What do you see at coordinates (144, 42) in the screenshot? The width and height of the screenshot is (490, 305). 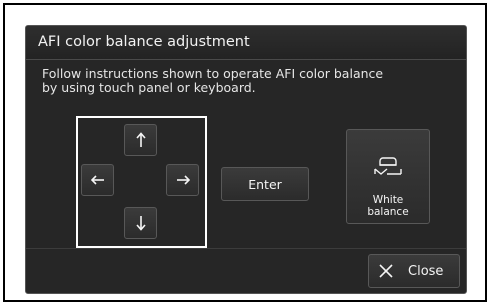 I see `dialog-title: AFI color balance adjustment` at bounding box center [144, 42].